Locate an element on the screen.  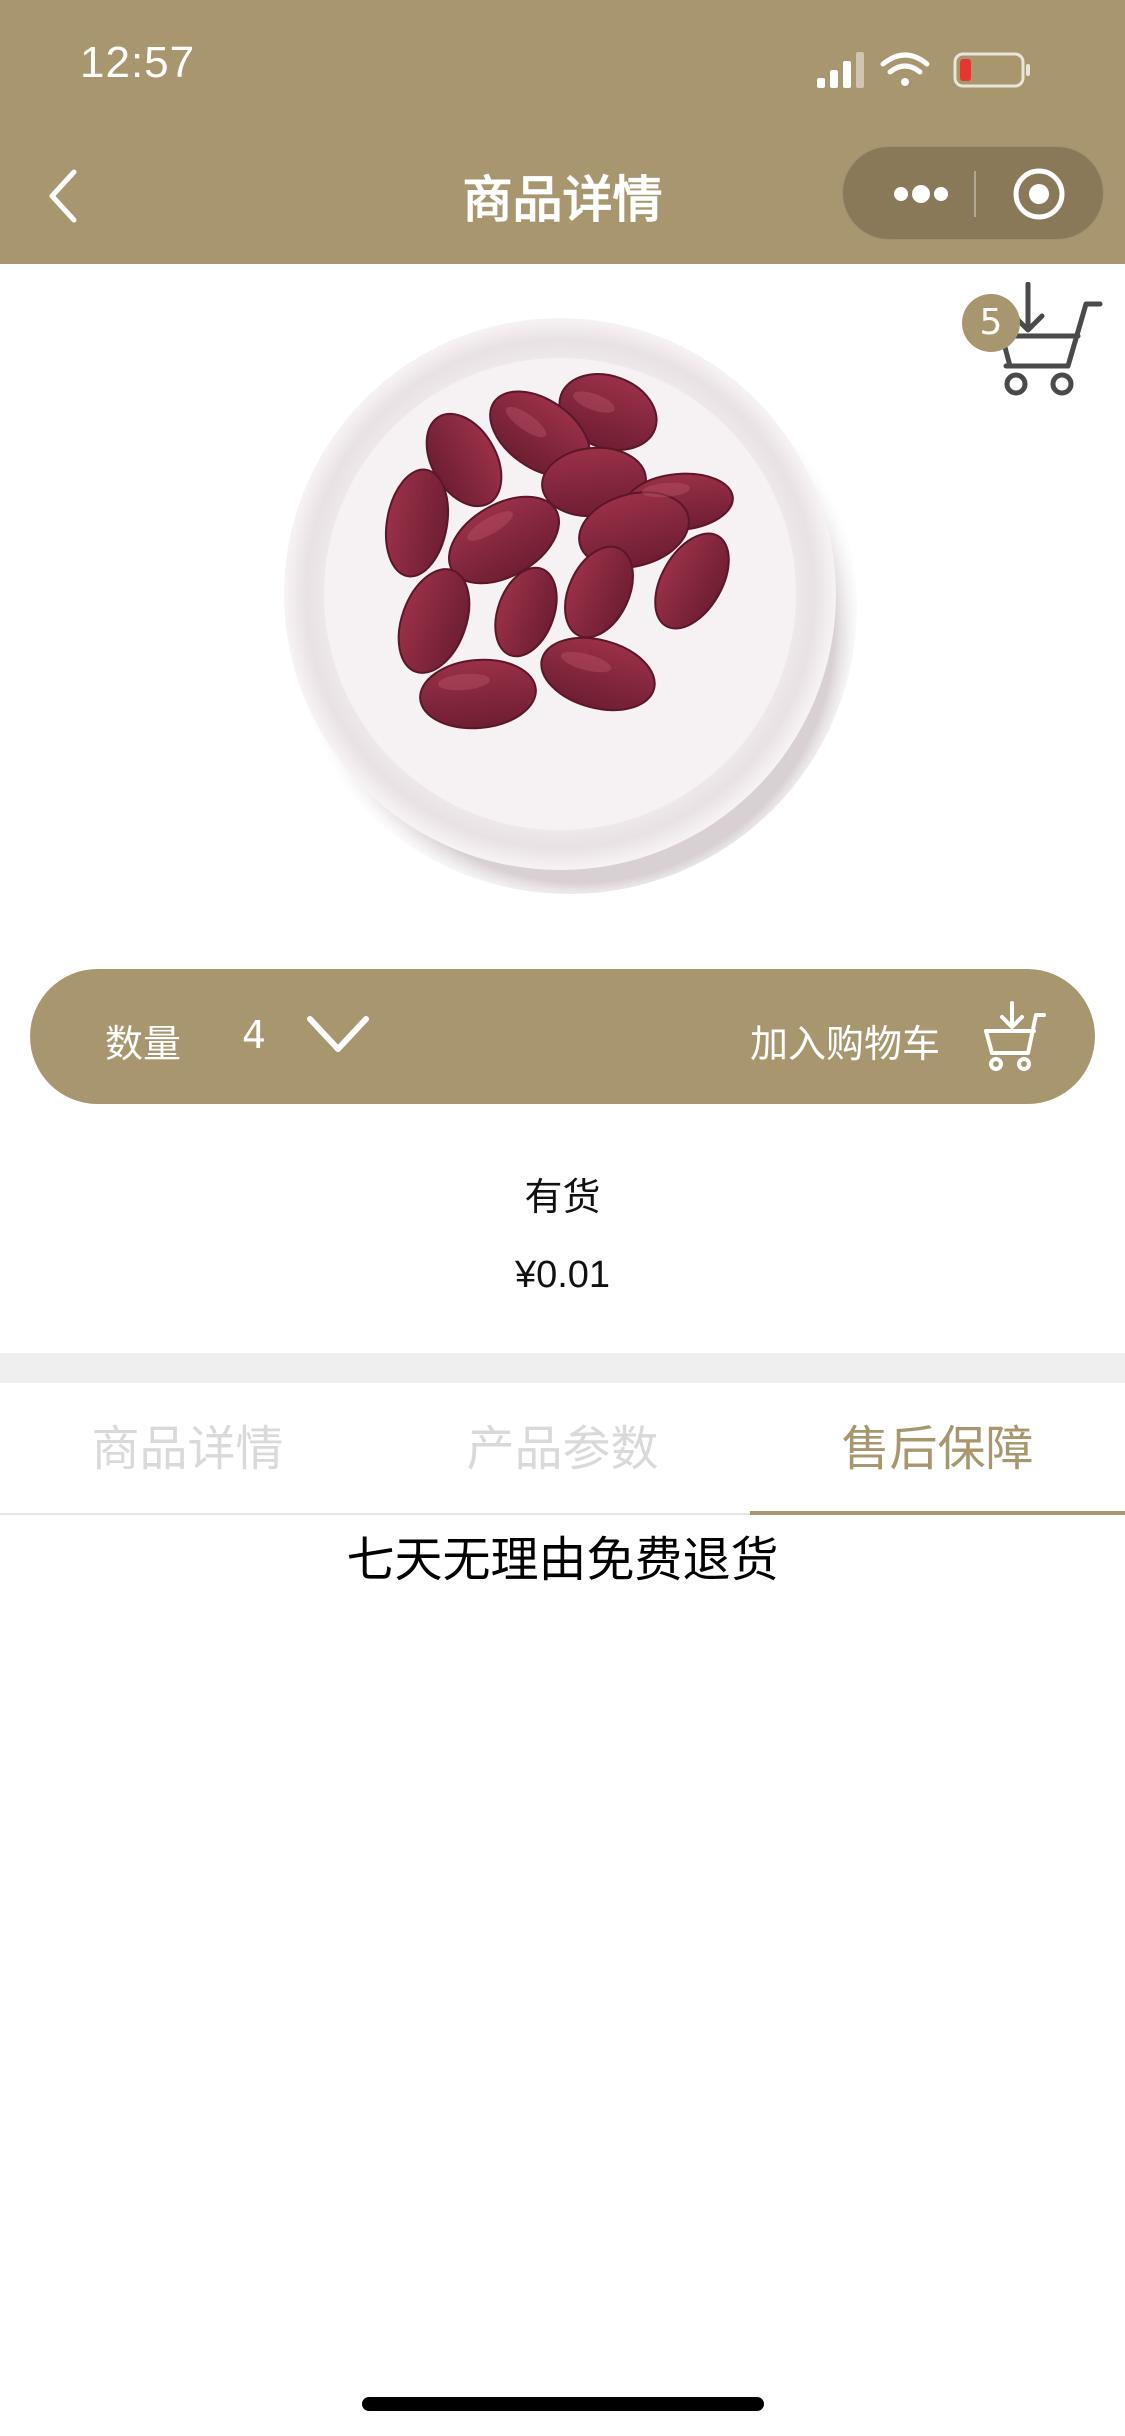
stock-status: 有货 is located at coordinates (562, 1197).